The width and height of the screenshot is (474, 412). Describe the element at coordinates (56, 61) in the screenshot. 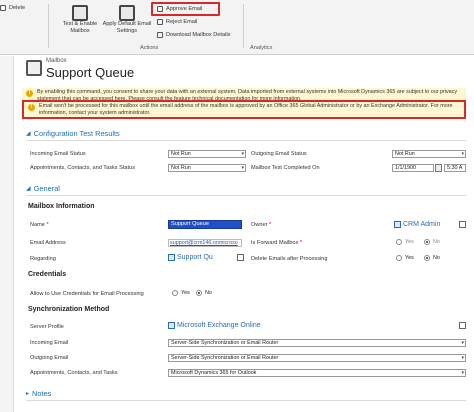

I see `entity-name: Mailbox` at that location.